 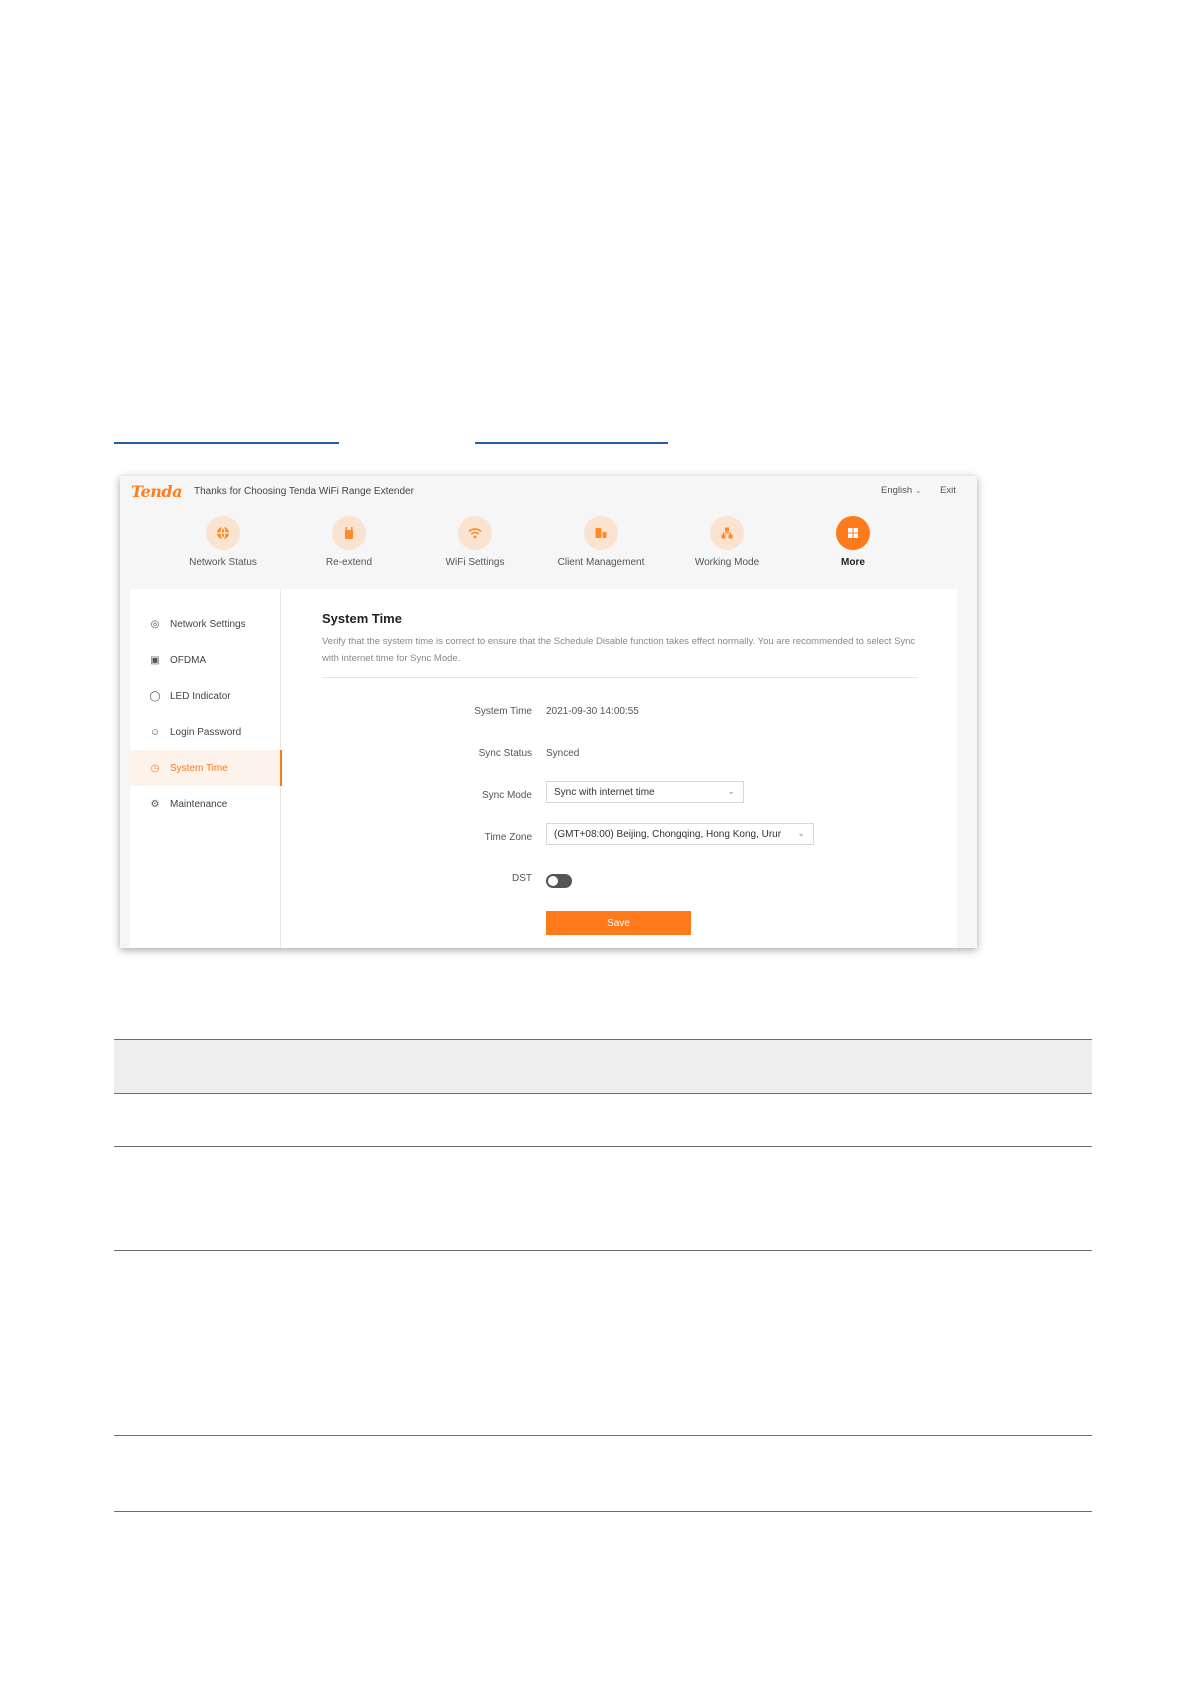 I want to click on nav-client-management: Client Management, so click(x=601, y=542).